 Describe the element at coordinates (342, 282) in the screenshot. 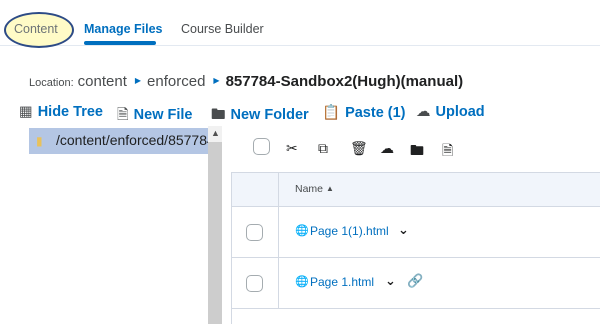

I see `file-name-link: Page 1.html` at that location.